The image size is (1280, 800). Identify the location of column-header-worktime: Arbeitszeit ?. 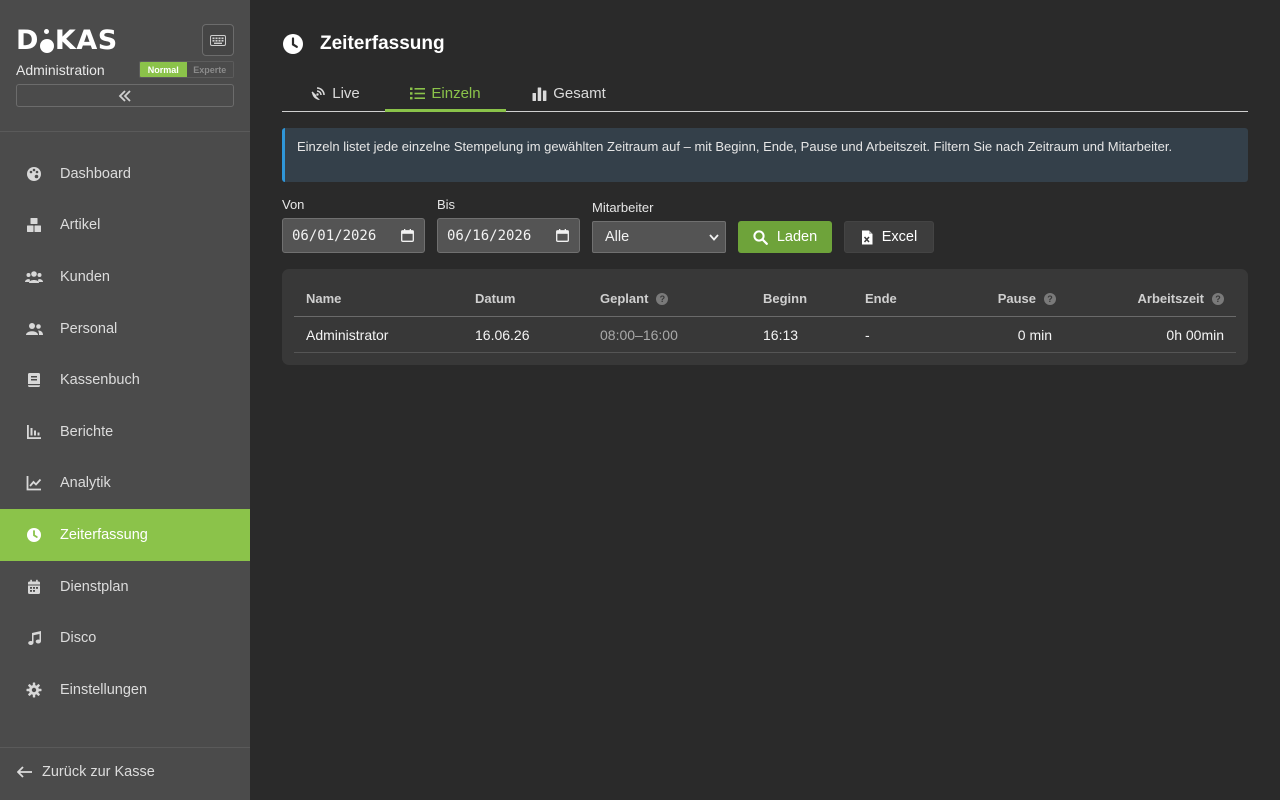
(1159, 298).